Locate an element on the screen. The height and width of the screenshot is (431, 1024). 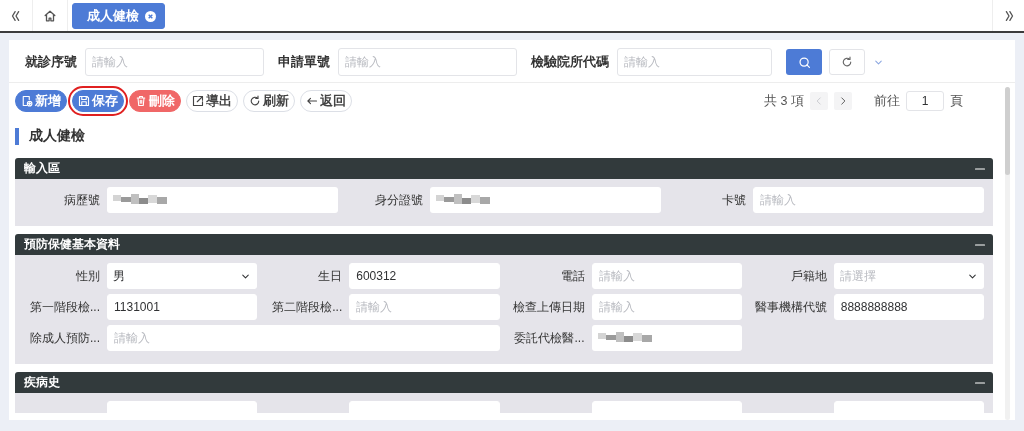
page-suffix: 頁 is located at coordinates (956, 101).